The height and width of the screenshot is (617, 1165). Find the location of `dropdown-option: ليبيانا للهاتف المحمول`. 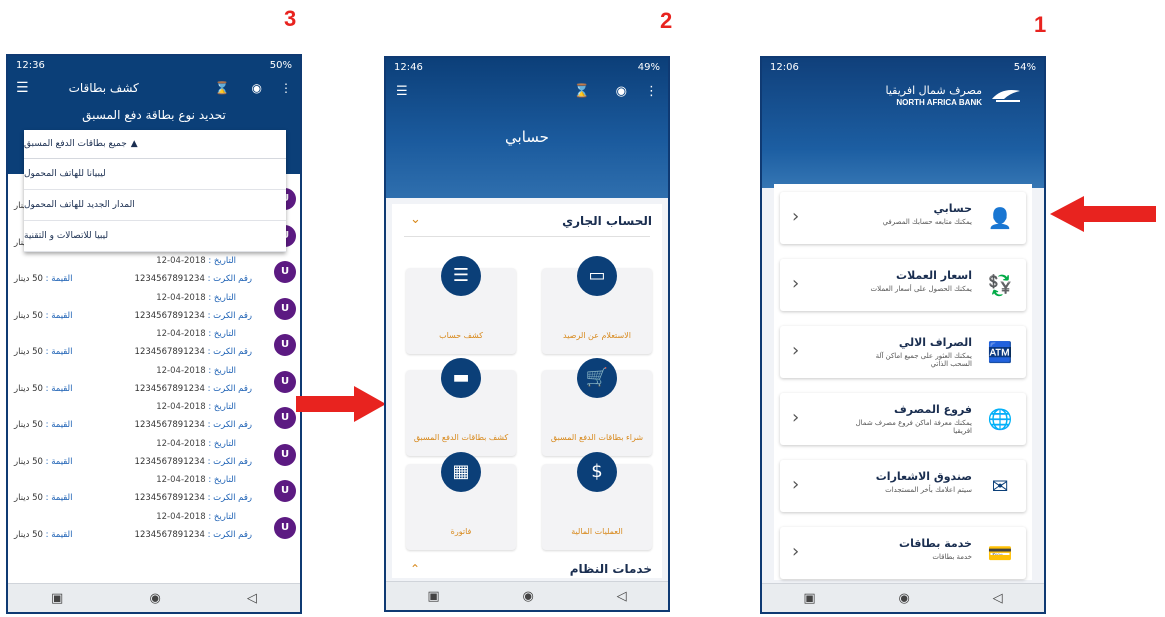

dropdown-option: ليبيانا للهاتف المحمول is located at coordinates (155, 174).